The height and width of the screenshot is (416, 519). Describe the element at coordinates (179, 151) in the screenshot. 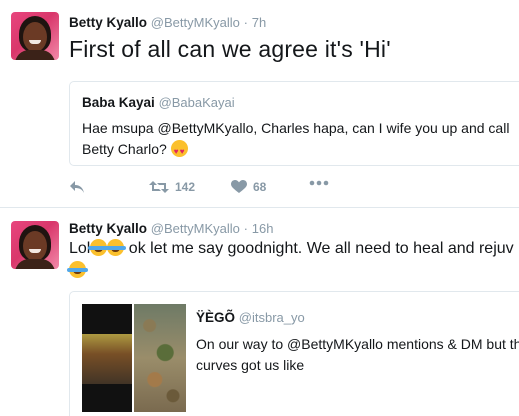

I see `heart-eyes-emoji-icon` at that location.